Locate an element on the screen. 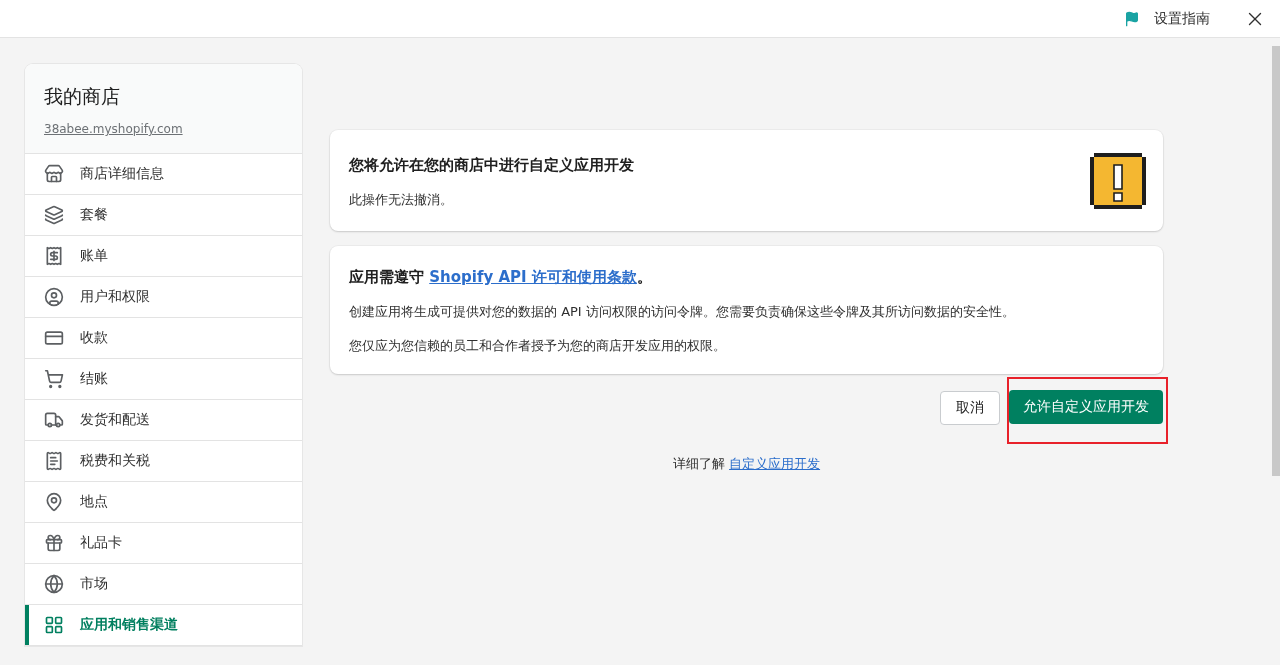  cart-icon is located at coordinates (54, 379).